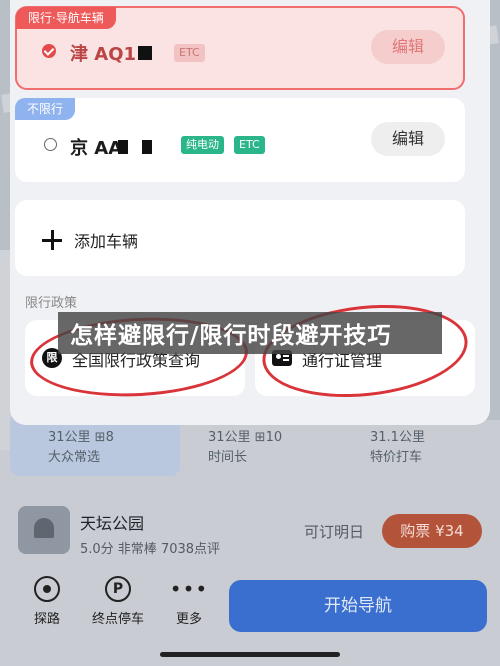 The width and height of the screenshot is (500, 666). Describe the element at coordinates (202, 145) in the screenshot. I see `electric-chip: 纯电动` at that location.